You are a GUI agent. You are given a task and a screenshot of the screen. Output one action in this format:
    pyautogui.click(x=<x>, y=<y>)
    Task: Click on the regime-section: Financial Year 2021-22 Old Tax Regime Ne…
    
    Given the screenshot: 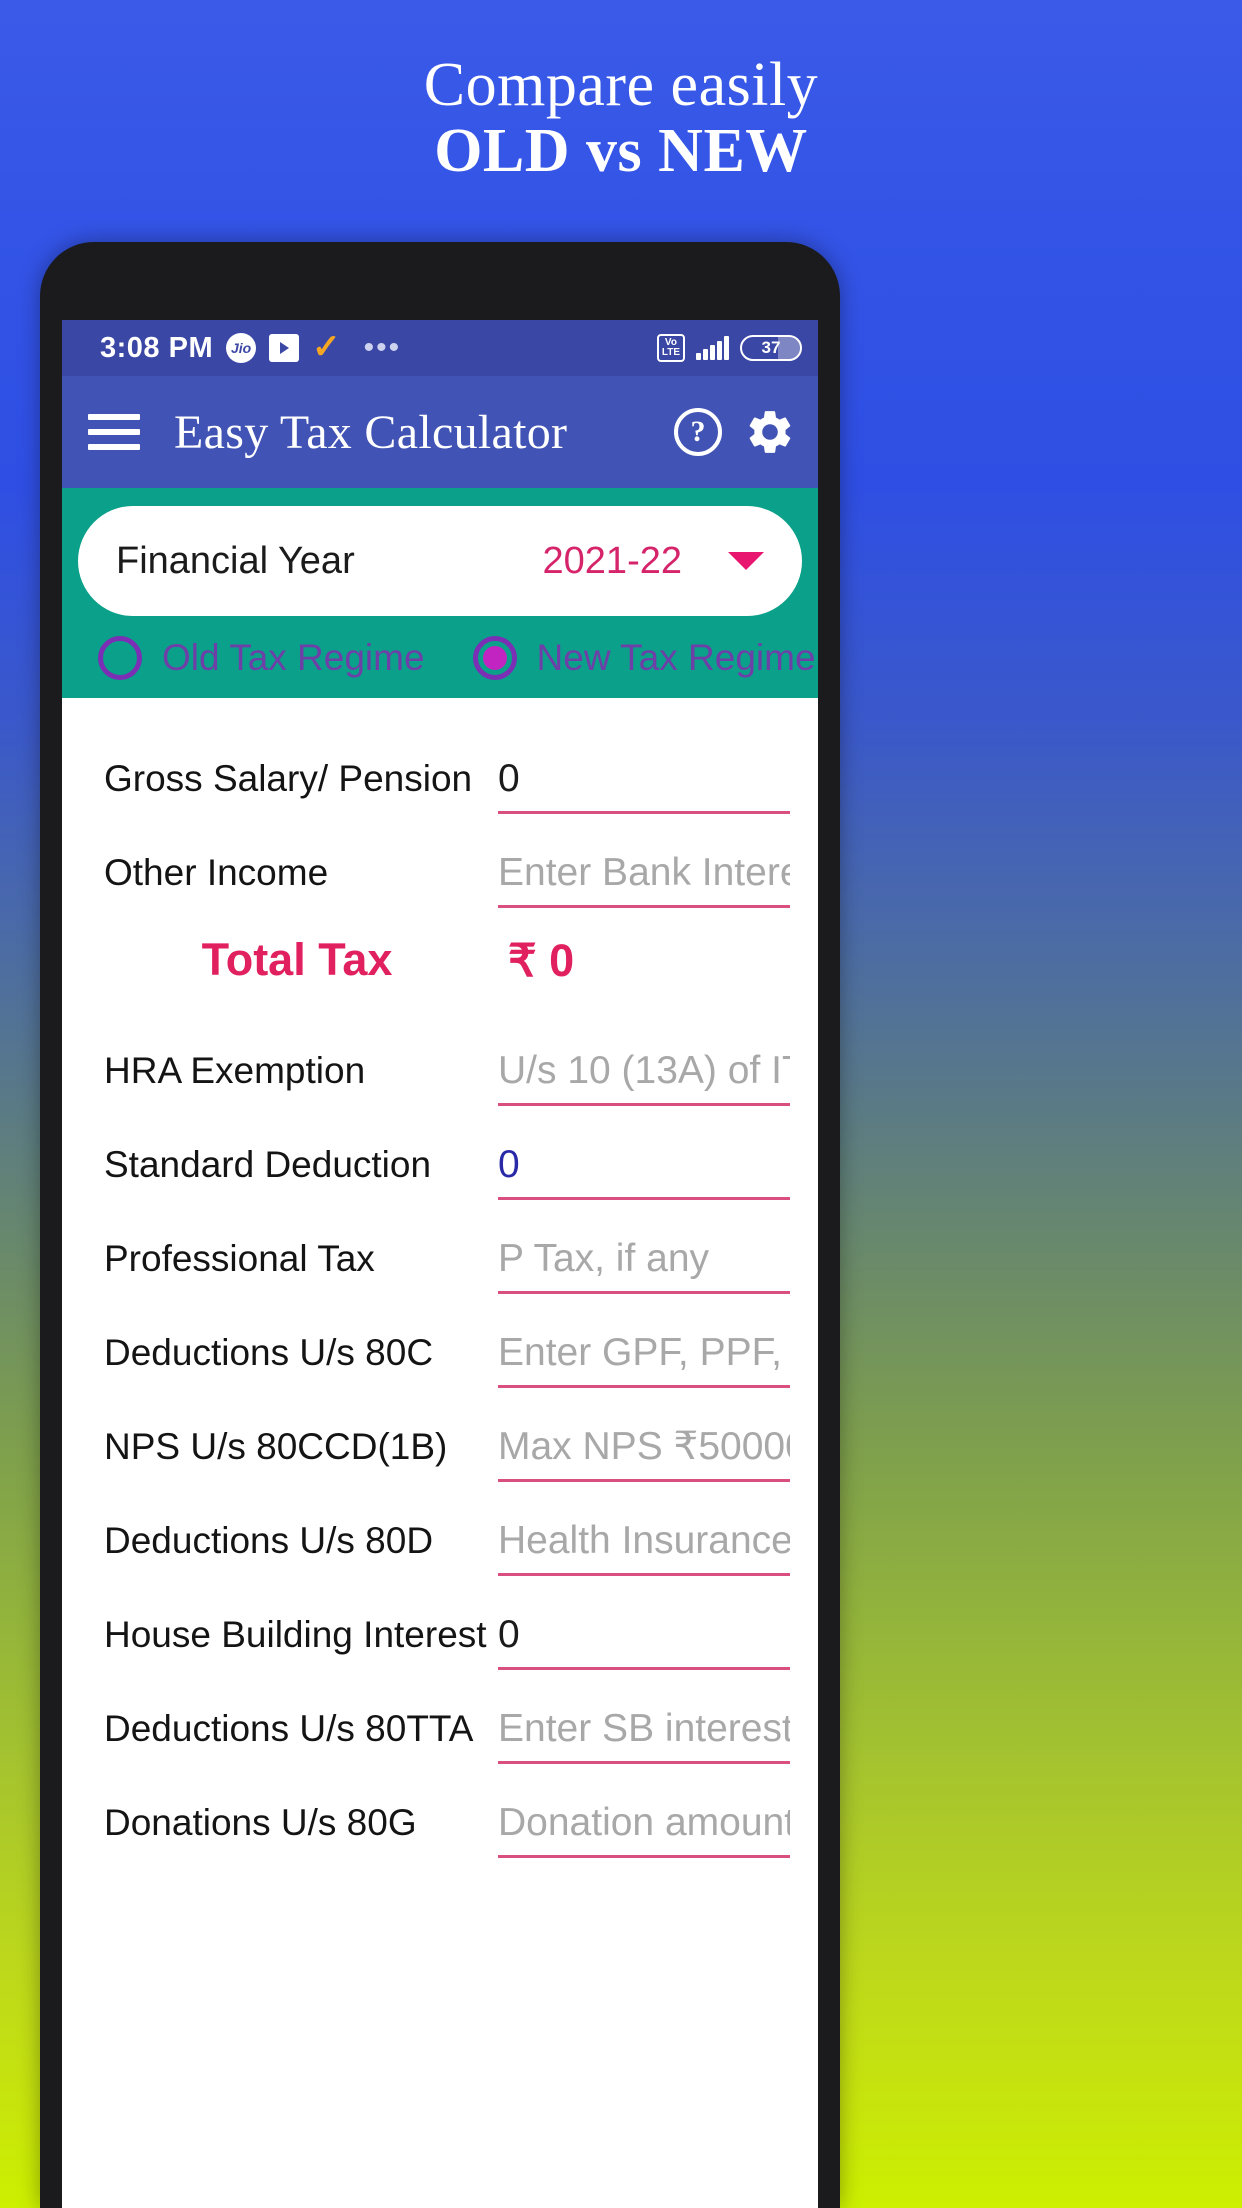 What is the action you would take?
    pyautogui.click(x=440, y=593)
    